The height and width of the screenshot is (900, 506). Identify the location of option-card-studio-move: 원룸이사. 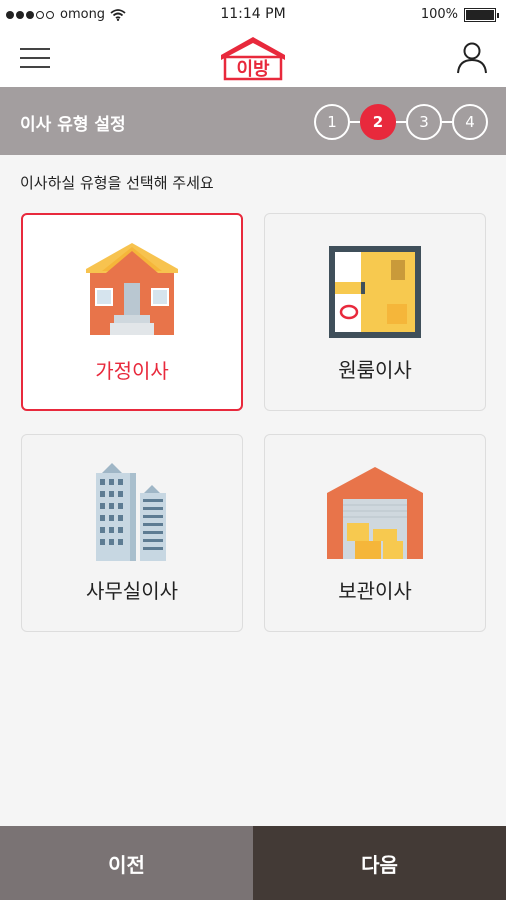
(375, 312).